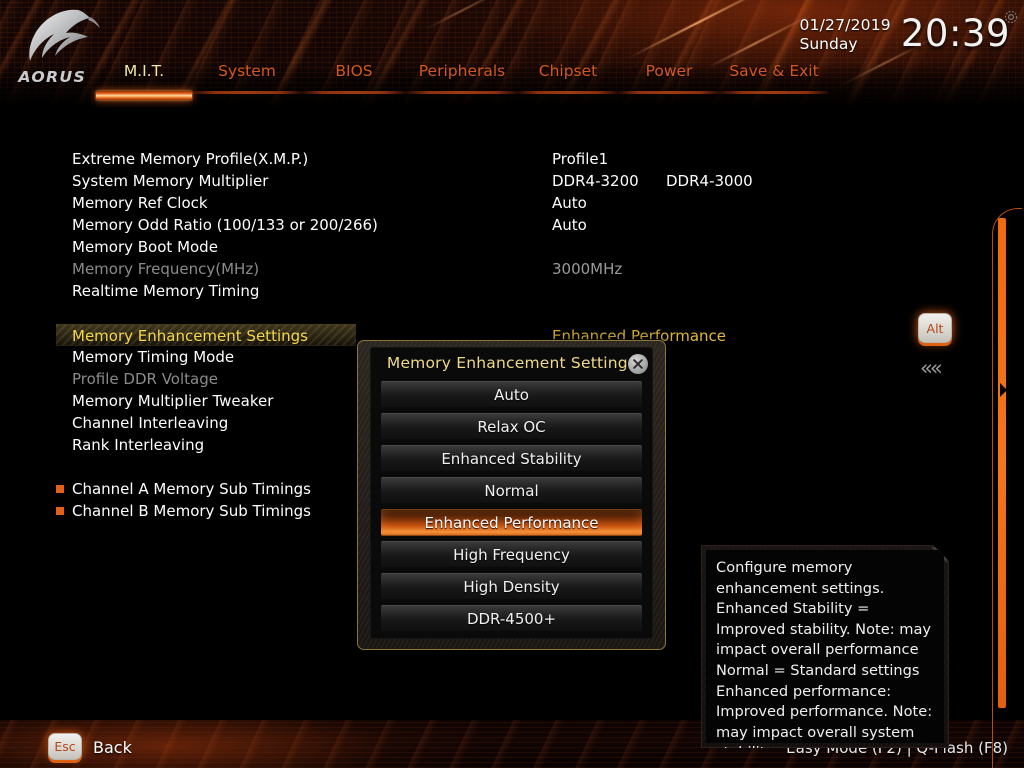  Describe the element at coordinates (145, 379) in the screenshot. I see `setting-label: Profile DDR Voltage` at that location.